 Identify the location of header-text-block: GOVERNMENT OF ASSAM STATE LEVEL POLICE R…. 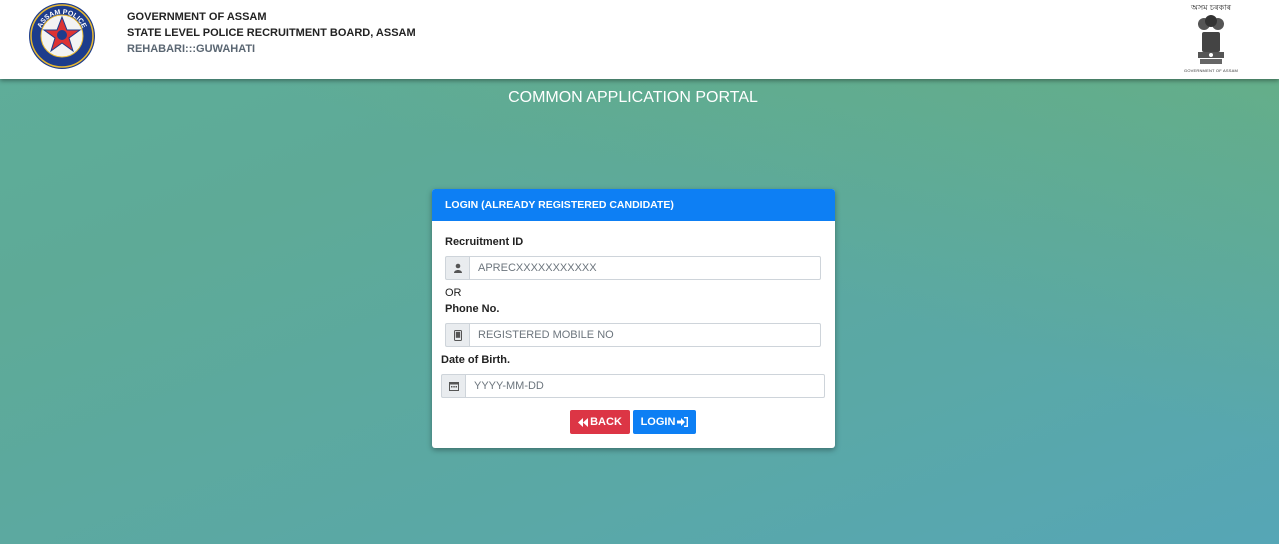
(271, 33).